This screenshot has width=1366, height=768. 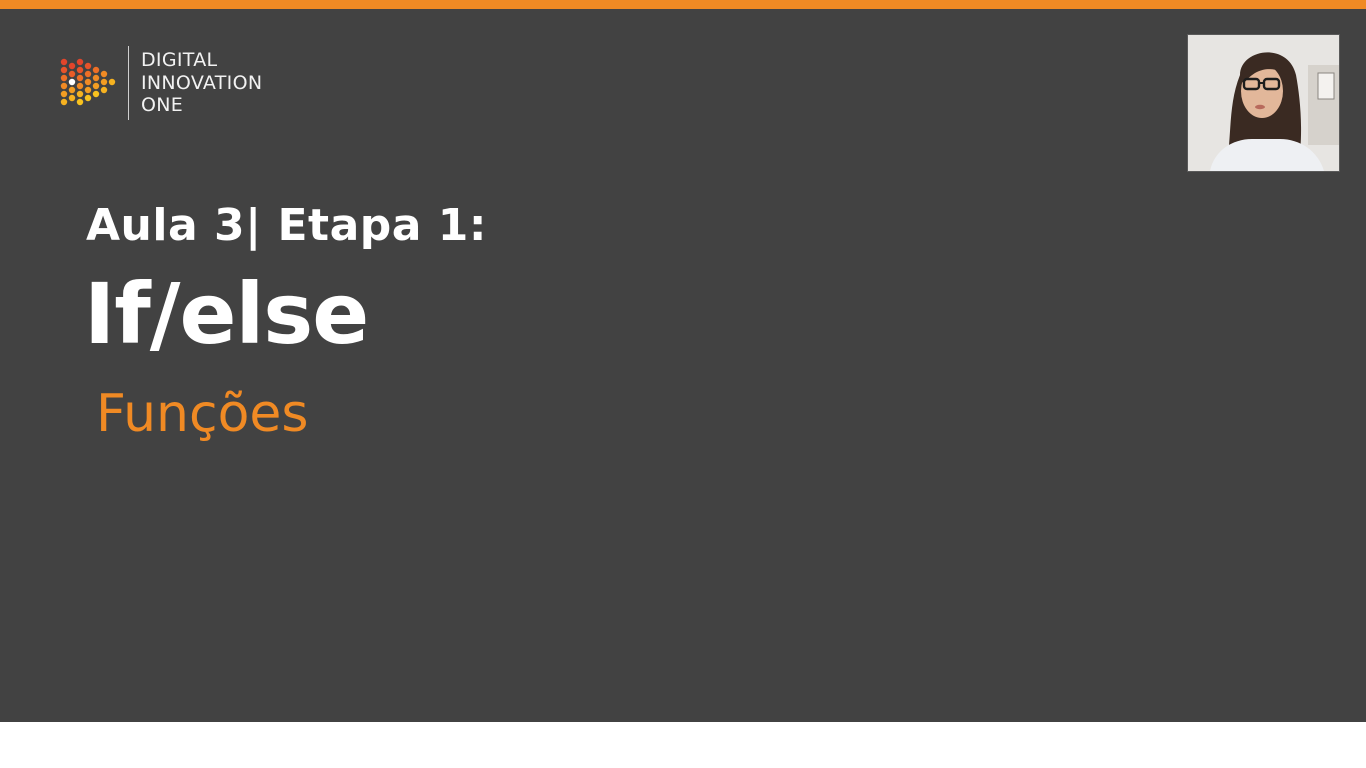 I want to click on lesson-title: If/else, so click(x=226, y=314).